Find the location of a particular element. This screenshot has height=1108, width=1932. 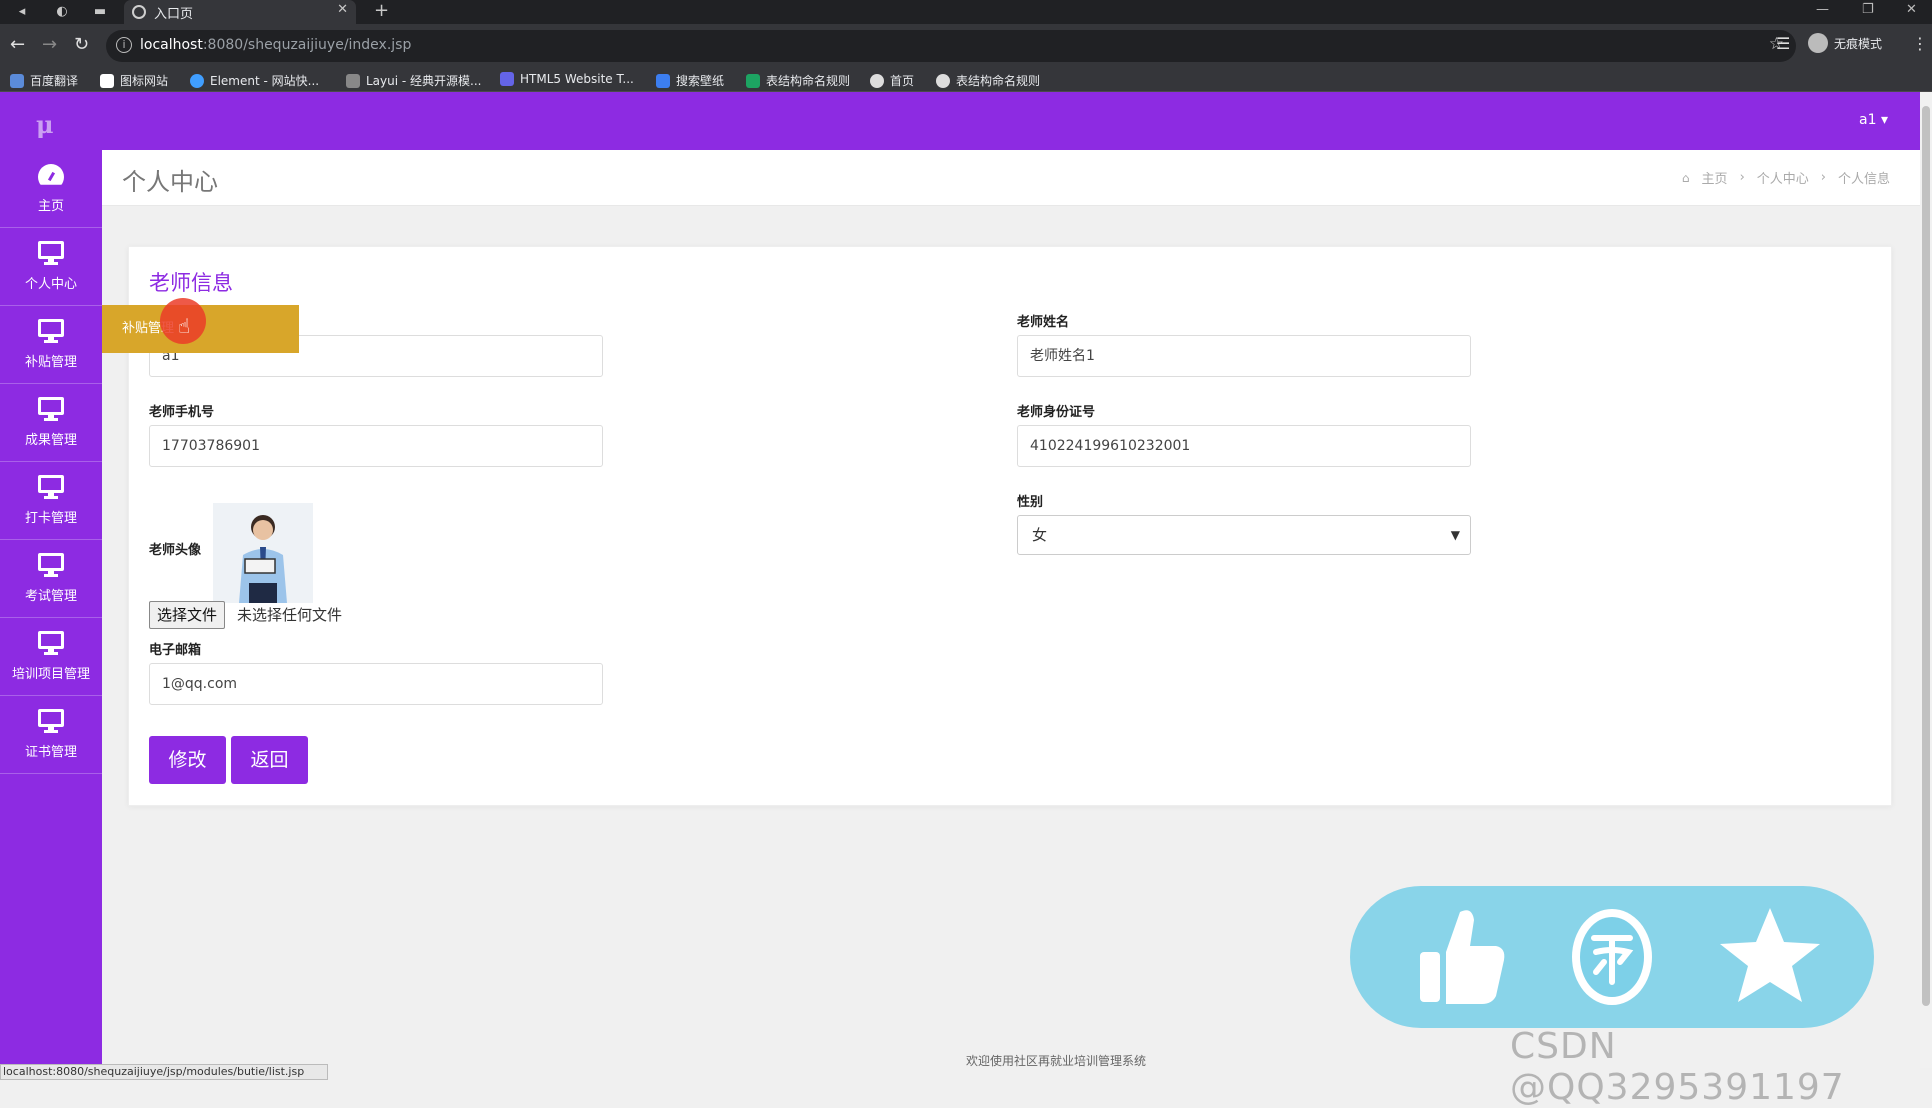

sidebar: 主页 个人中心 补贴管理 成果管理 打卡管理 考试管理 培训项目管理 证书管理 is located at coordinates (51, 609).